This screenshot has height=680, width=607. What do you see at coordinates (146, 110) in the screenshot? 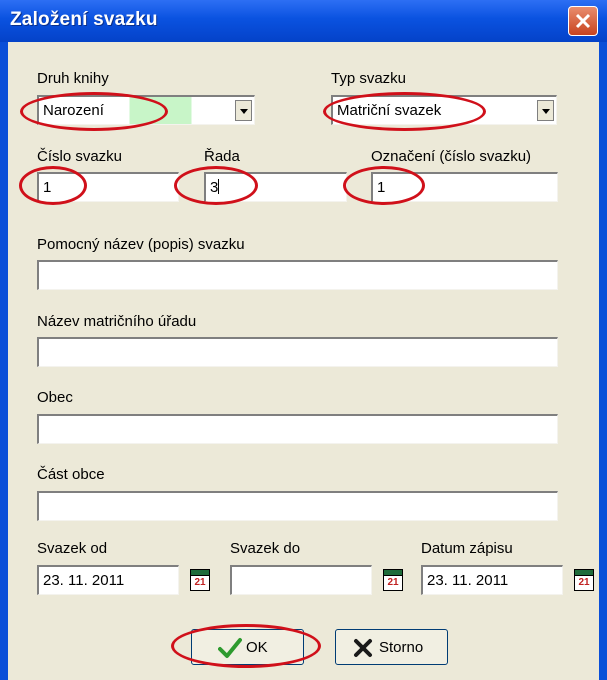
I see `druh-knihy-select: Narození` at bounding box center [146, 110].